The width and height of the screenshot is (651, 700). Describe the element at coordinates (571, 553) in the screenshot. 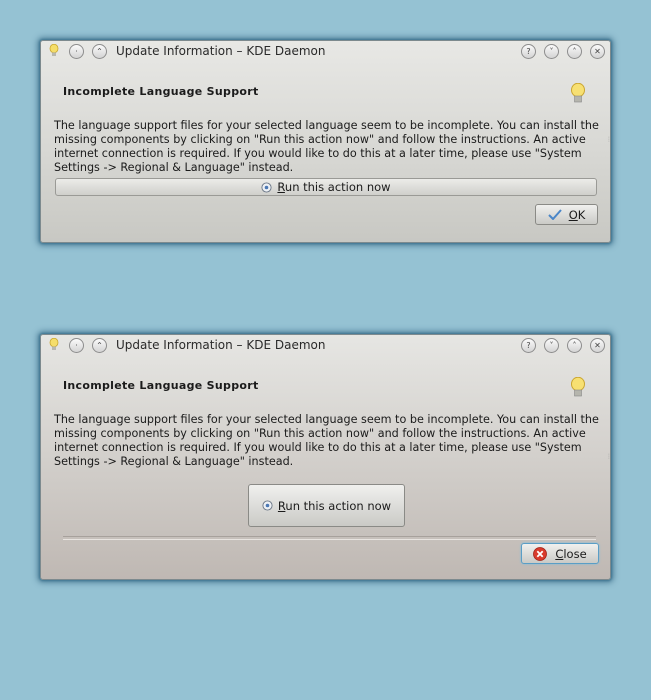

I see `close-label: Close` at that location.